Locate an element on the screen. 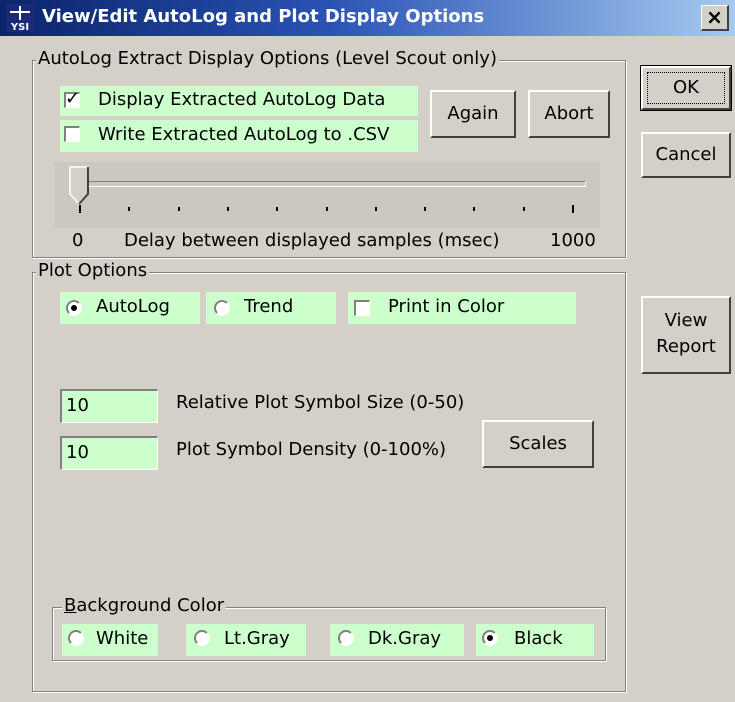  cancel-button: Cancel is located at coordinates (686, 155).